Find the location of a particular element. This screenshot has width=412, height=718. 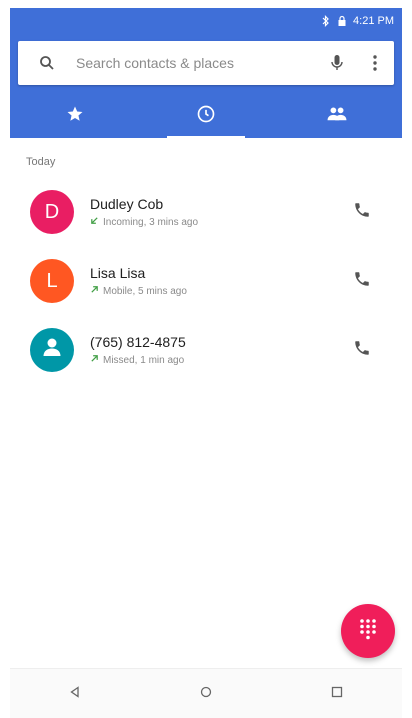

avatar: L is located at coordinates (52, 281).